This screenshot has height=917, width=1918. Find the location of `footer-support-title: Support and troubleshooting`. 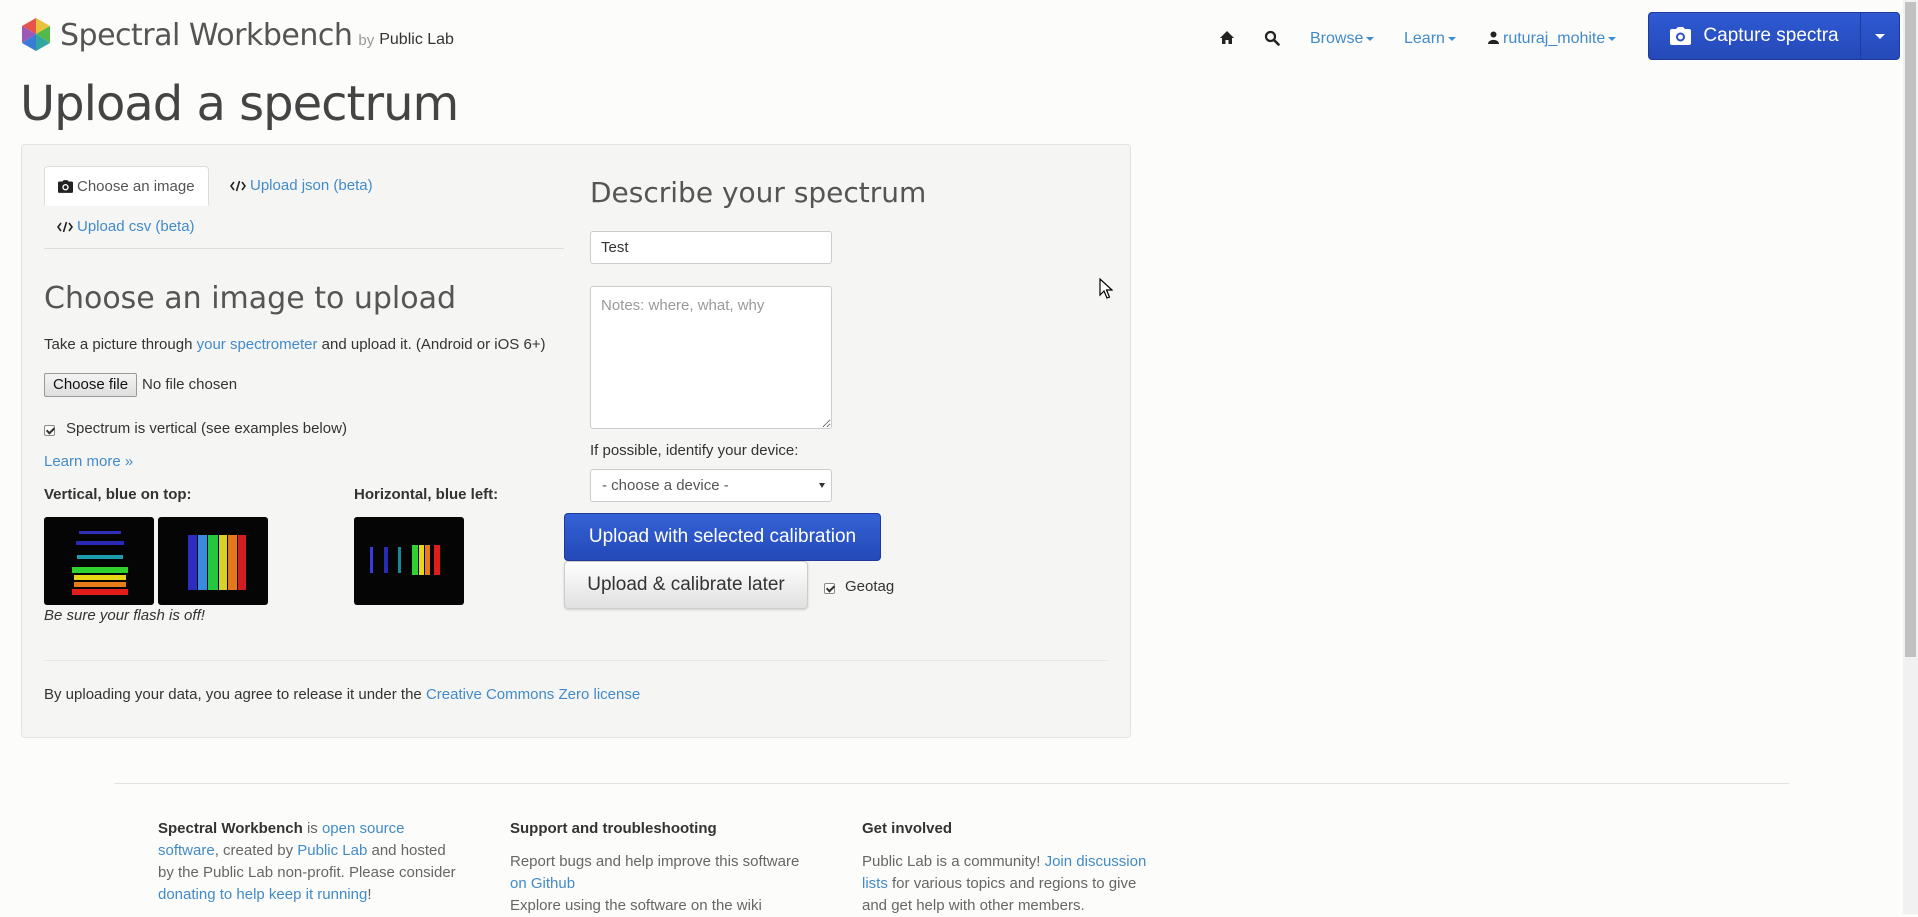

footer-support-title: Support and troubleshooting is located at coordinates (613, 828).